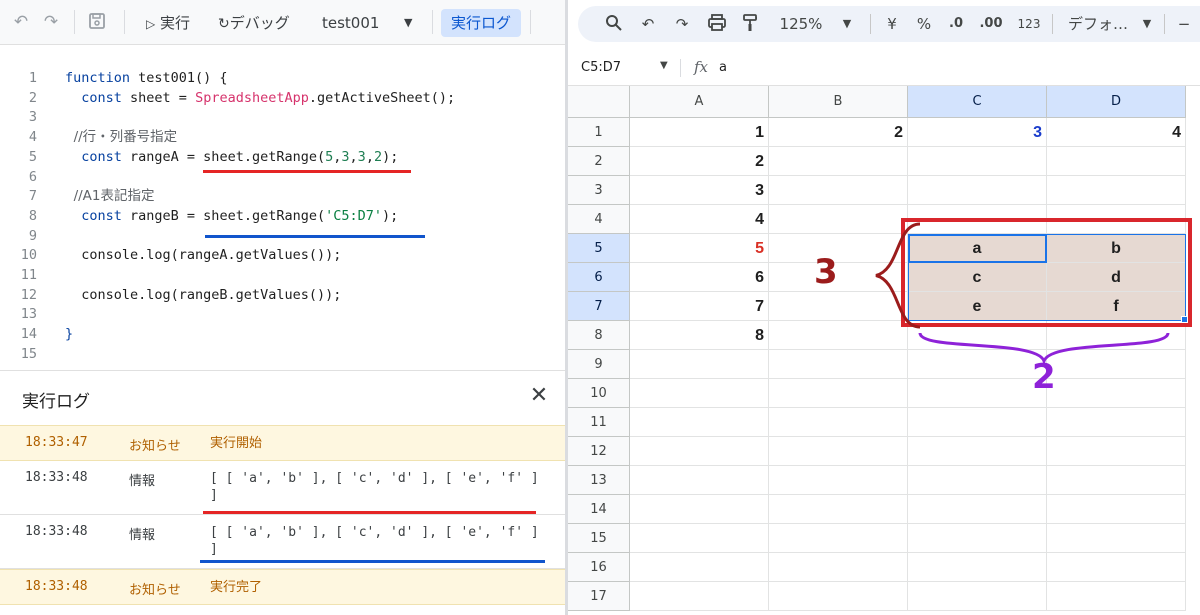  What do you see at coordinates (599, 277) in the screenshot?
I see `row-header-6: 6` at bounding box center [599, 277].